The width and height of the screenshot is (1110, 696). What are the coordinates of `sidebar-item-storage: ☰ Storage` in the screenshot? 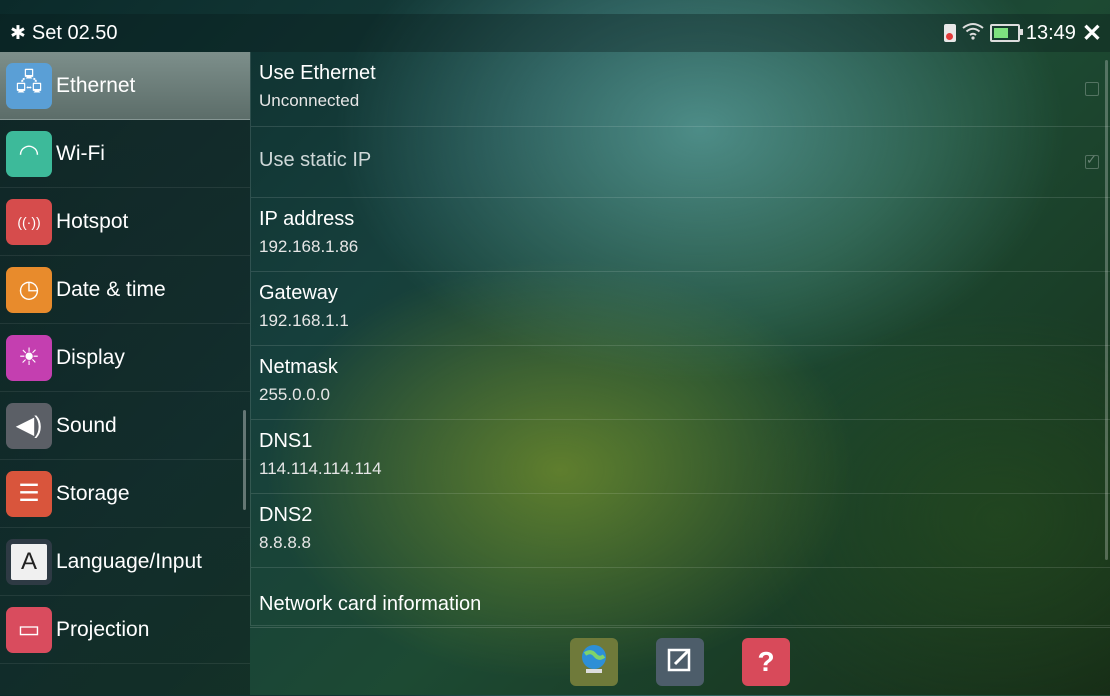 It's located at (125, 494).